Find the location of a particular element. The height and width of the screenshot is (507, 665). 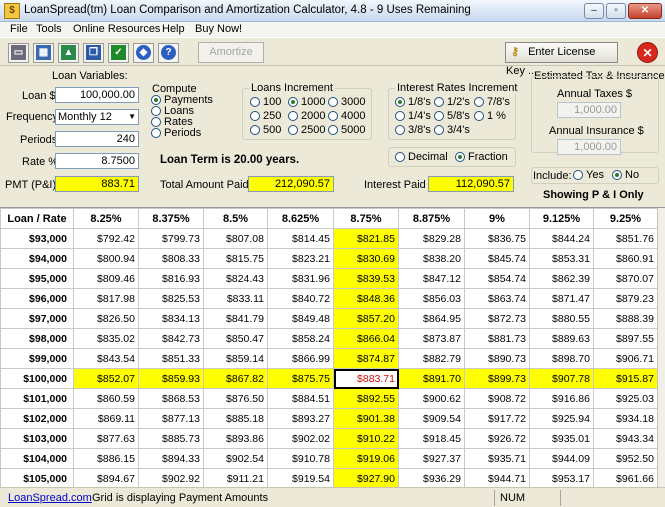

payment-cell: $814.45 is located at coordinates (300, 238).